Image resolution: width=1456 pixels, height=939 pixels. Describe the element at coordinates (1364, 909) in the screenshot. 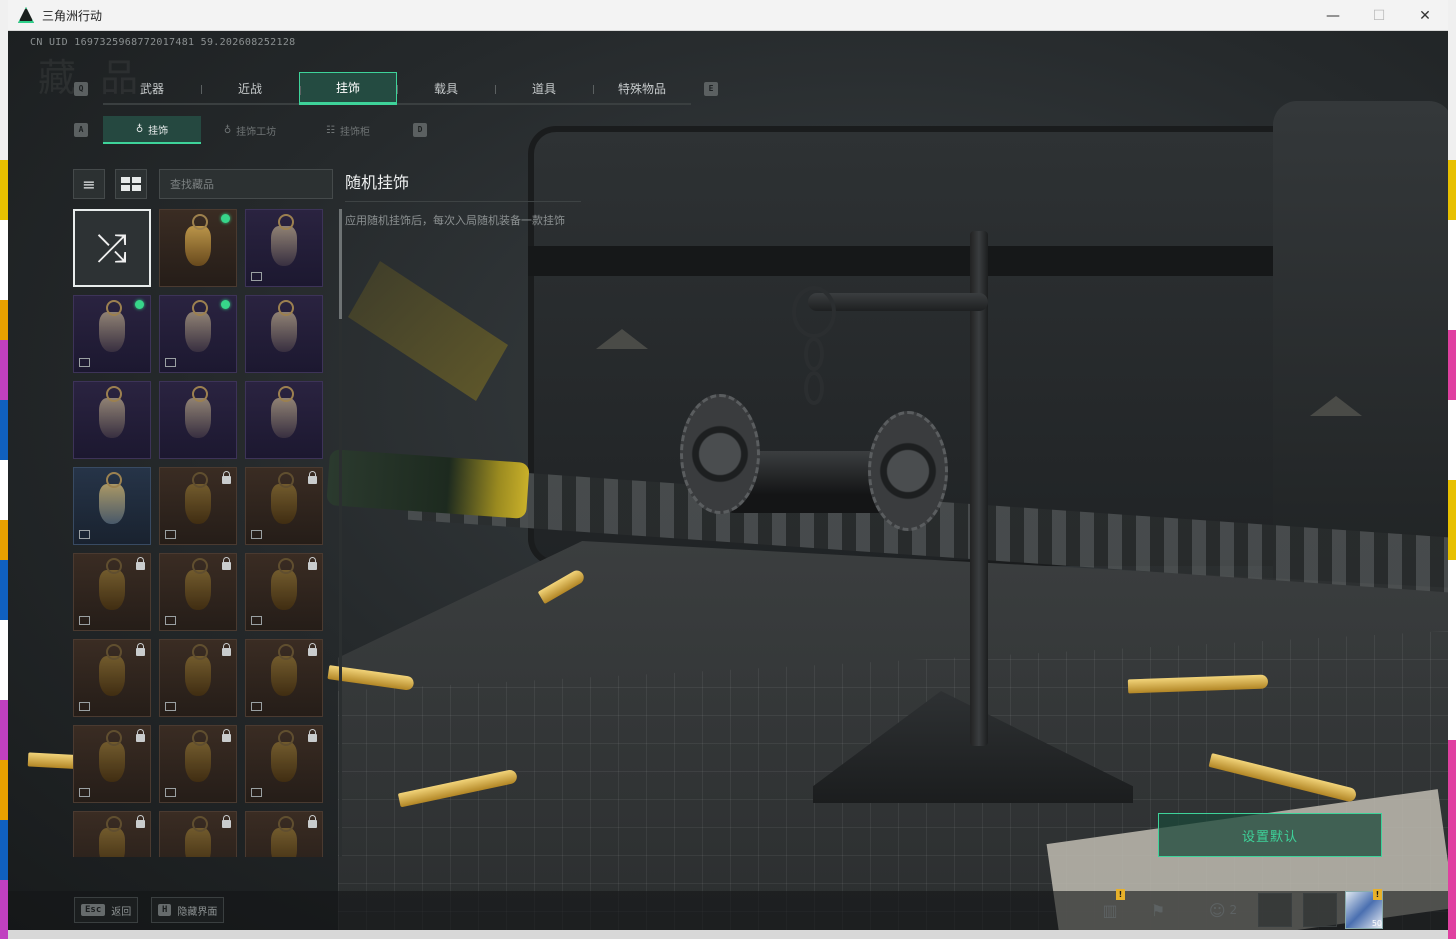

I see `profile-button: 50 !` at that location.